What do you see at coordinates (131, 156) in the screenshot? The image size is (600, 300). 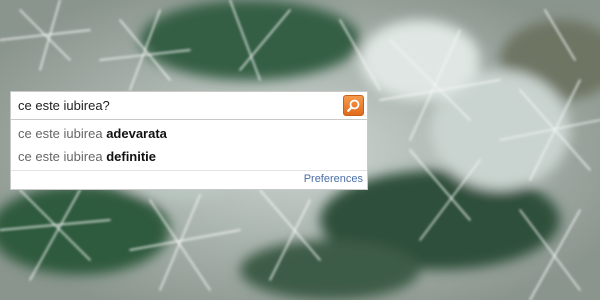 I see `suggestion-completion: definitie` at bounding box center [131, 156].